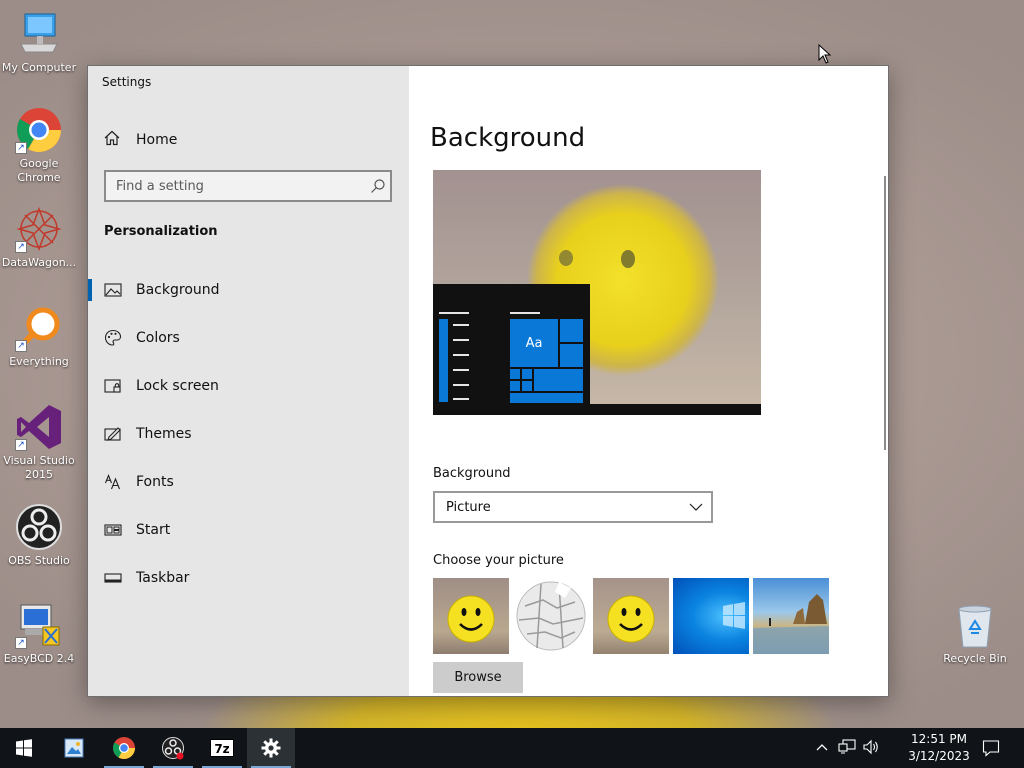 The width and height of the screenshot is (1024, 768). I want to click on taskbar-icon, so click(113, 578).